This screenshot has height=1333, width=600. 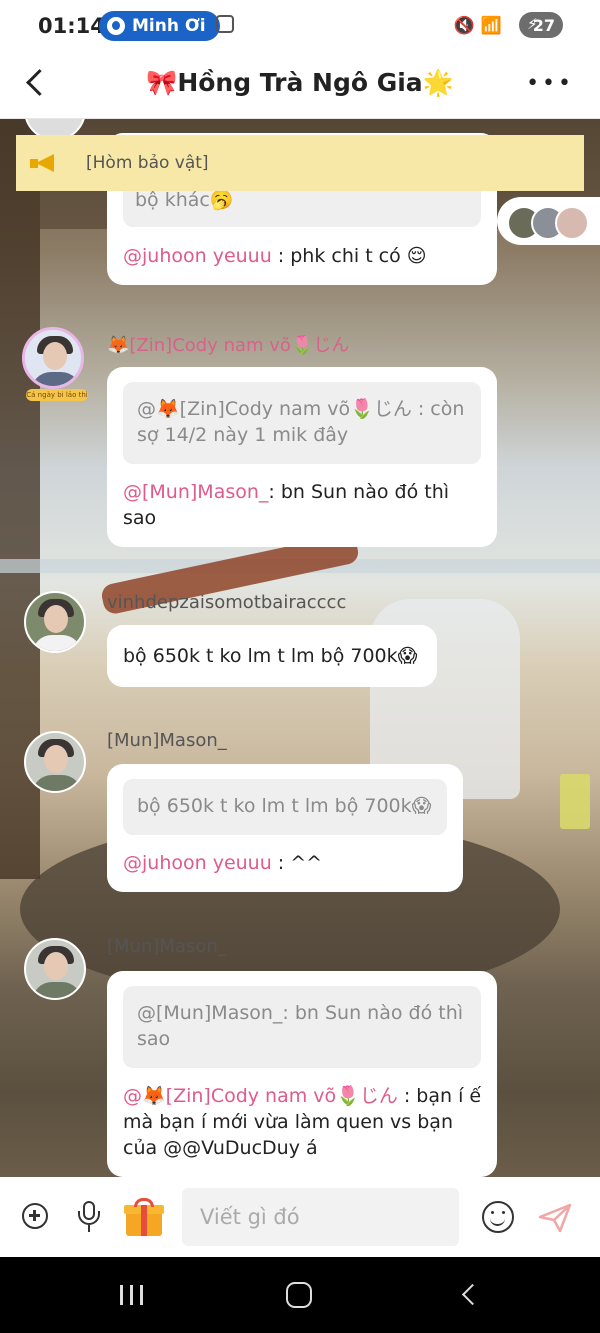 I want to click on message-text: bộ 650k t ko lm t lm bộ 700k😱, so click(x=270, y=656).